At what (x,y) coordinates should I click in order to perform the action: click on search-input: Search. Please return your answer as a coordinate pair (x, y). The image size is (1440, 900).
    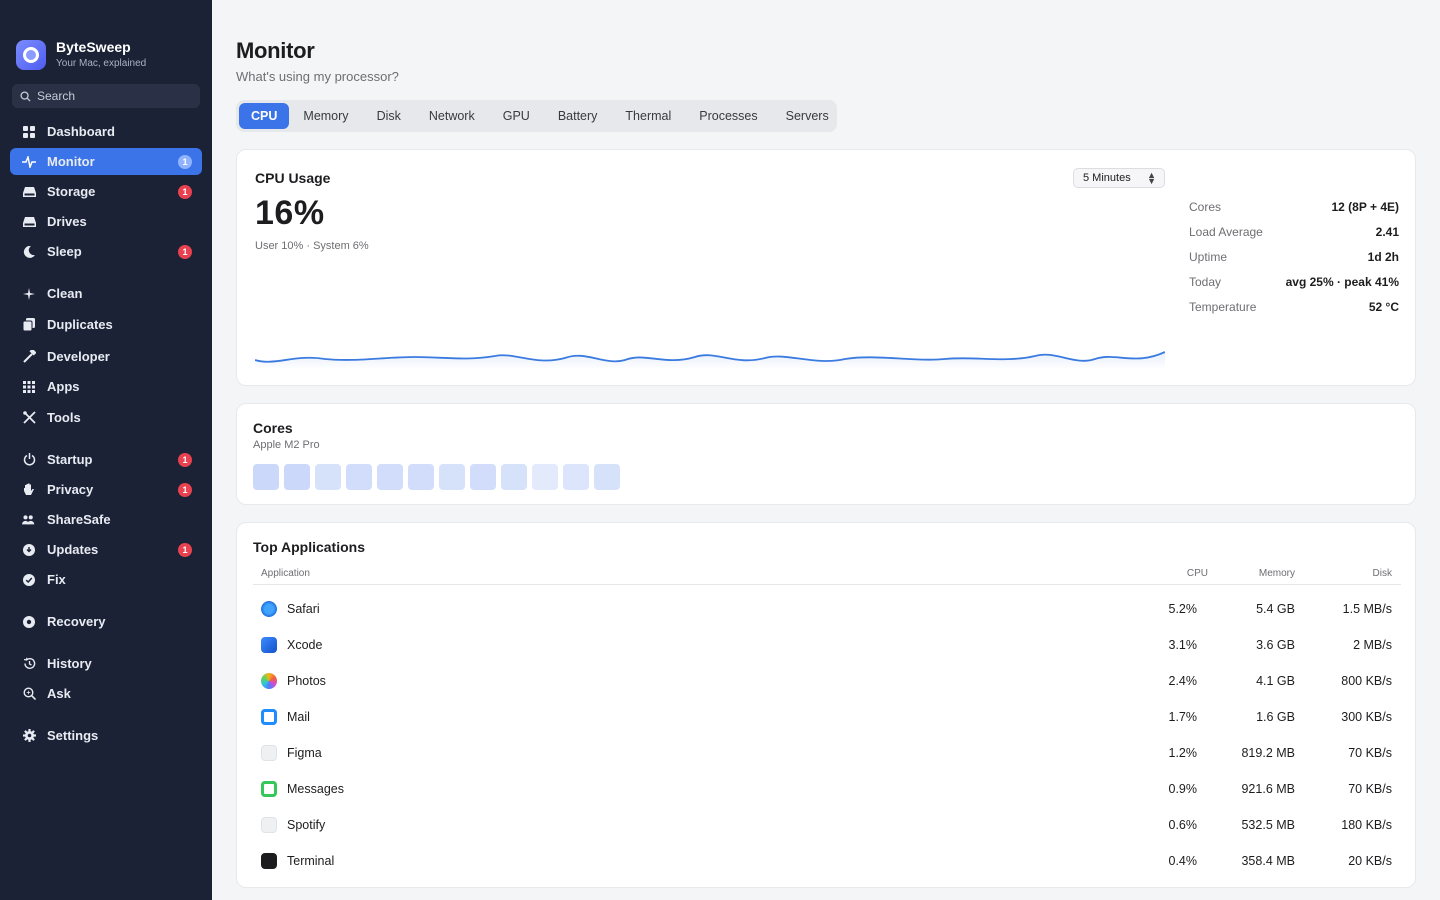
    Looking at the image, I should click on (106, 96).